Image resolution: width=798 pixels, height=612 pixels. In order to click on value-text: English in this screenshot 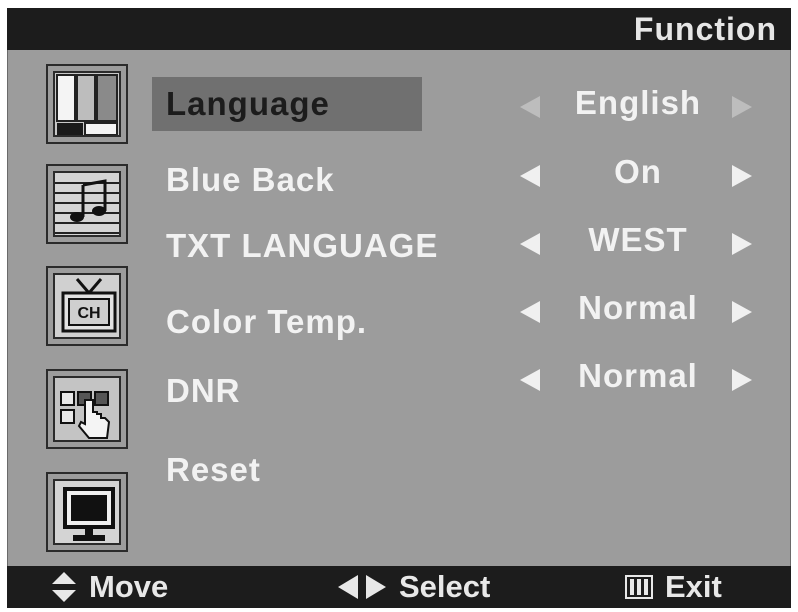, I will do `click(638, 102)`.